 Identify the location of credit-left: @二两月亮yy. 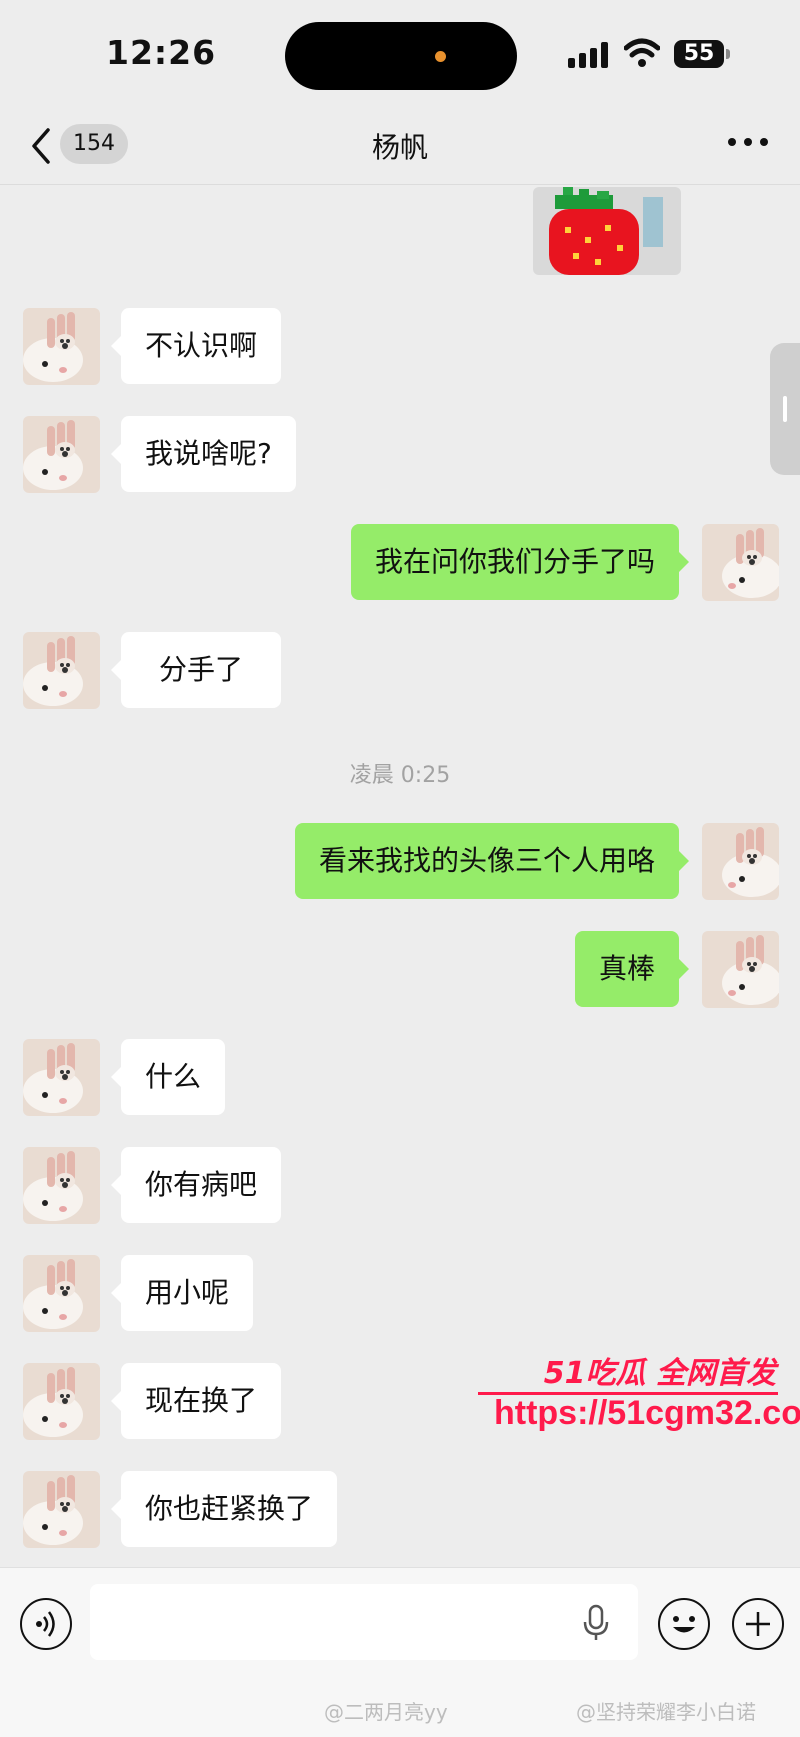
(386, 1712).